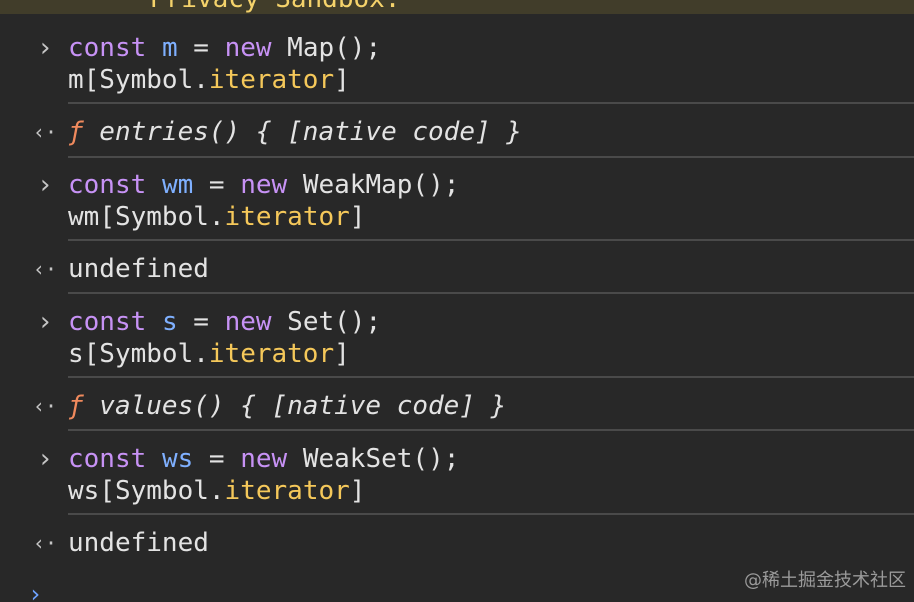  I want to click on code-line: const s = new Set();, so click(225, 322).